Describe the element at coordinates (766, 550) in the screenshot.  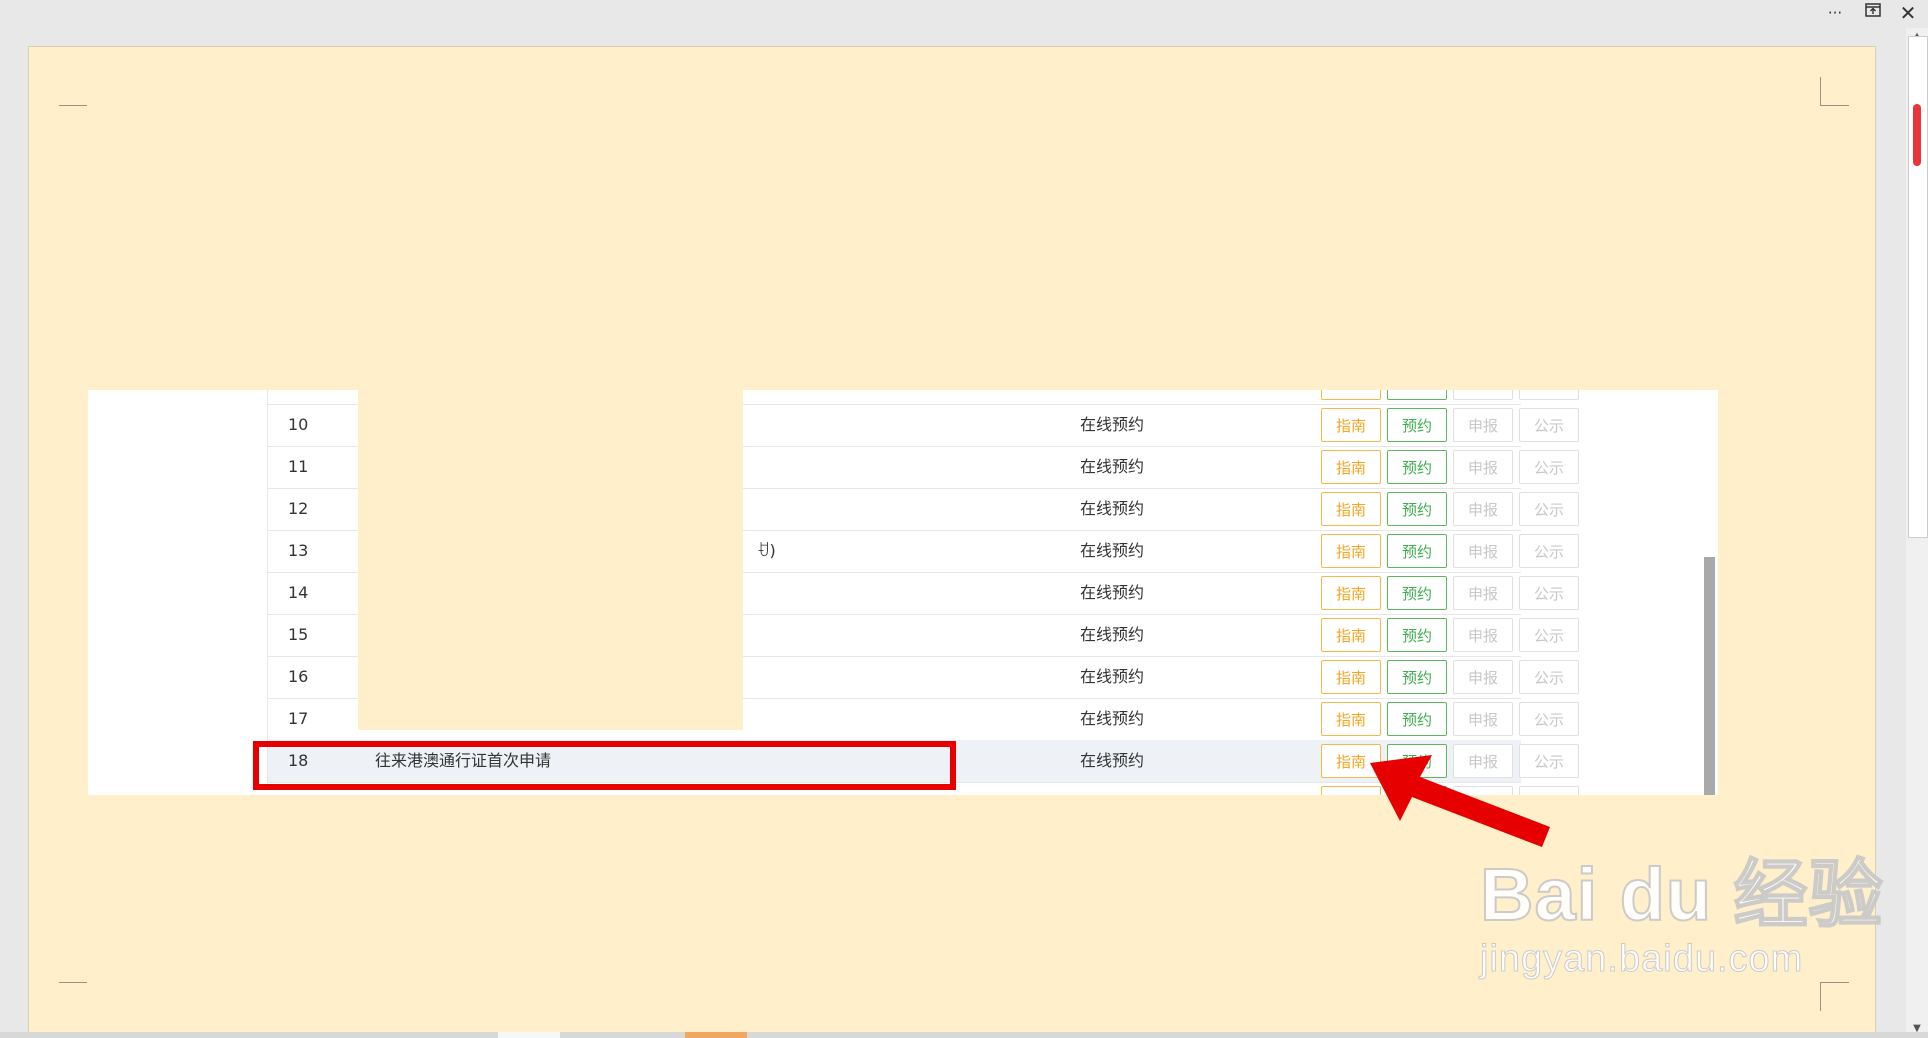
I see `row-name: ꀀ)` at that location.